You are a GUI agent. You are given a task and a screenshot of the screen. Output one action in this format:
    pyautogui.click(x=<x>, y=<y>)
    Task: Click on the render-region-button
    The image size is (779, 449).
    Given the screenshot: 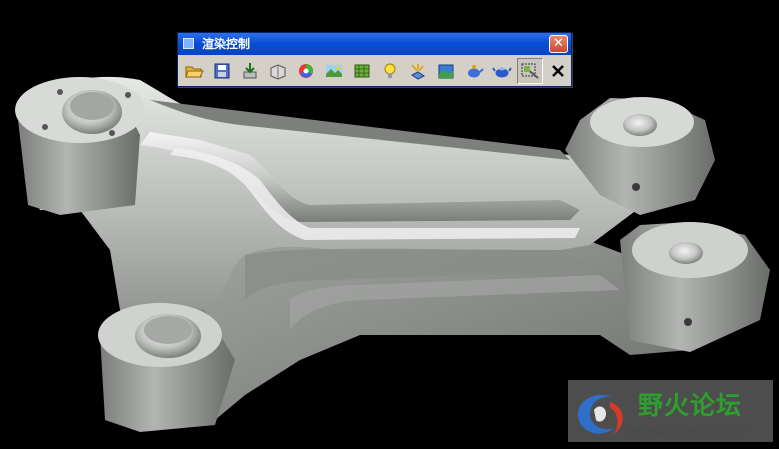 What is the action you would take?
    pyautogui.click(x=530, y=71)
    